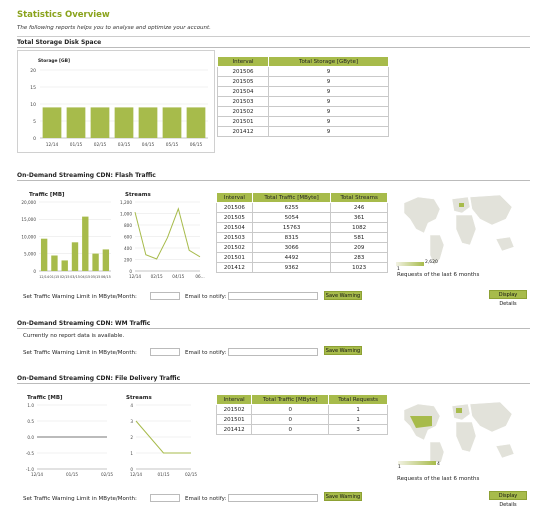 This screenshot has height=510, width=538. Describe the element at coordinates (290, 419) in the screenshot. I see `table-cell: 0` at that location.